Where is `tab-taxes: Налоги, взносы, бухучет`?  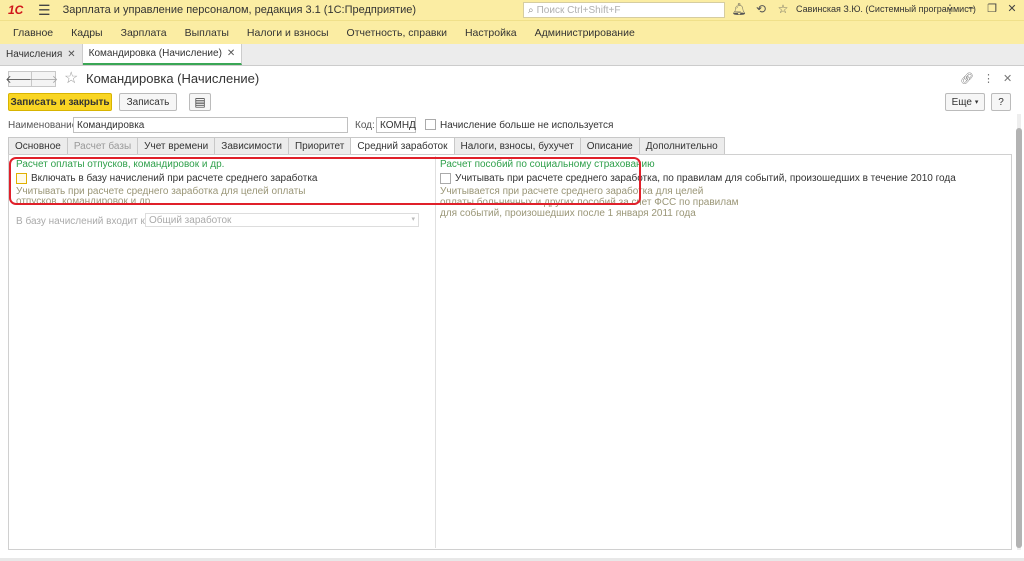 tab-taxes: Налоги, взносы, бухучет is located at coordinates (517, 146).